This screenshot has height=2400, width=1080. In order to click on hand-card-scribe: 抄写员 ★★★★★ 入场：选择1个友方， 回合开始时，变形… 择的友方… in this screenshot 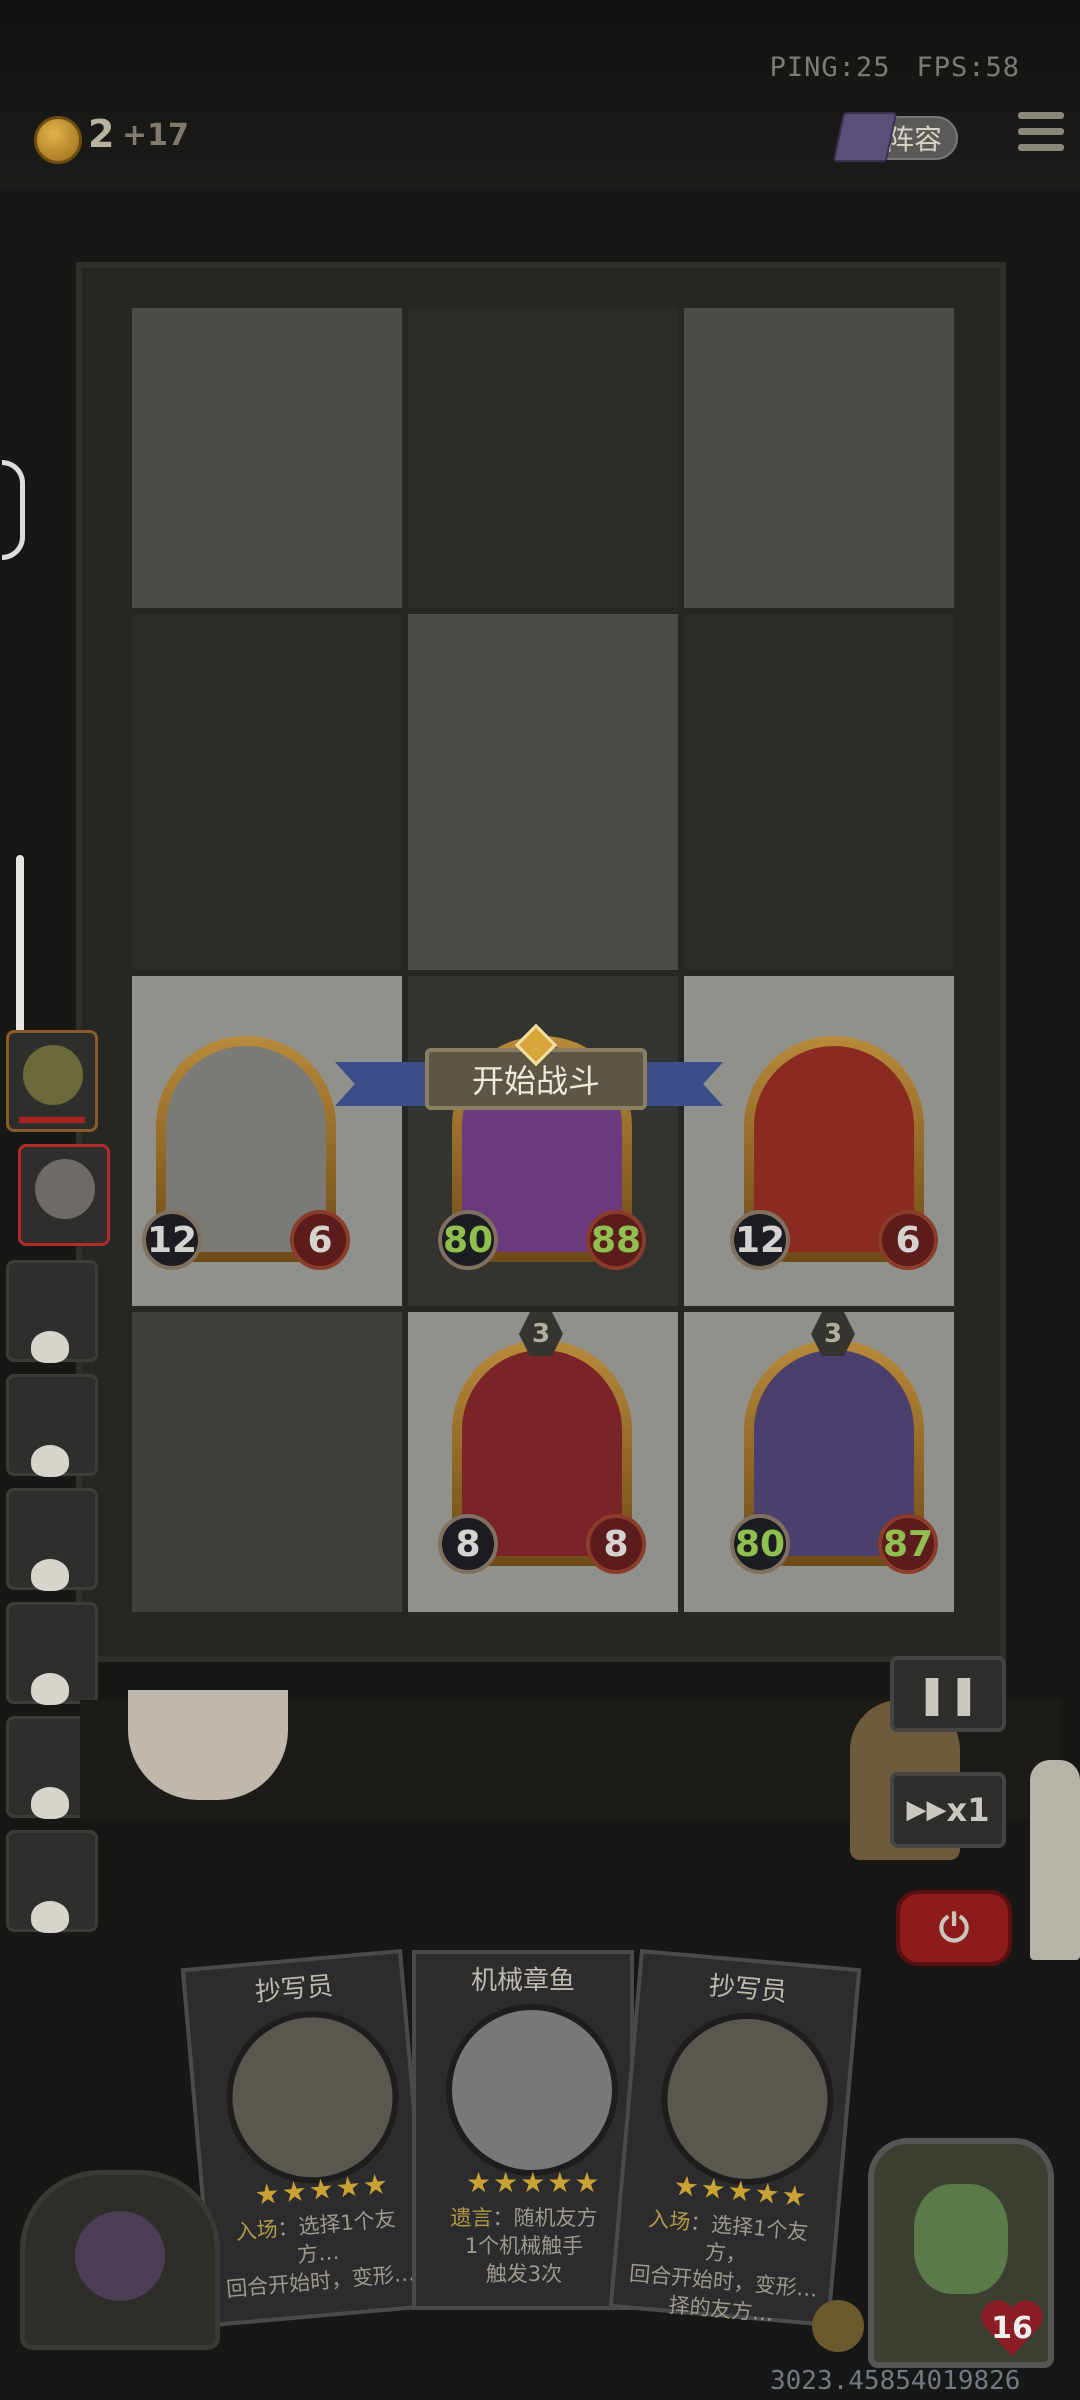, I will do `click(735, 2138)`.